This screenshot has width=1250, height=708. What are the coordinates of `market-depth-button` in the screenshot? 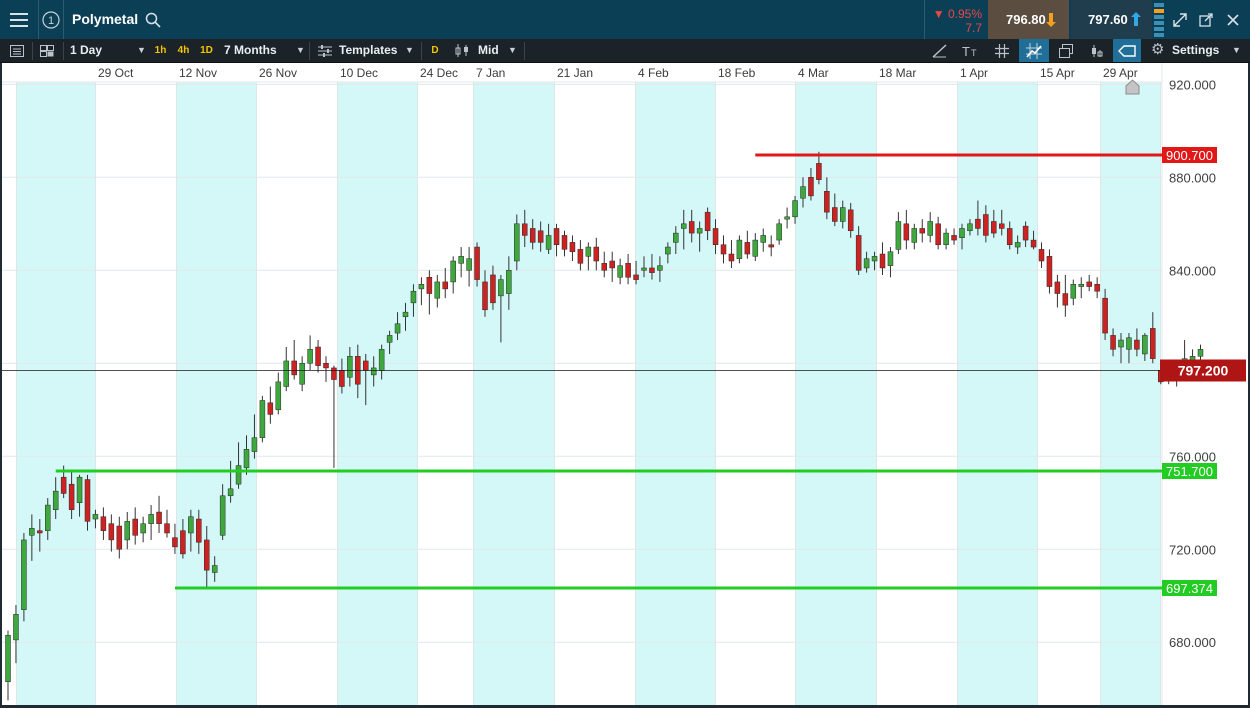 It's located at (1159, 19).